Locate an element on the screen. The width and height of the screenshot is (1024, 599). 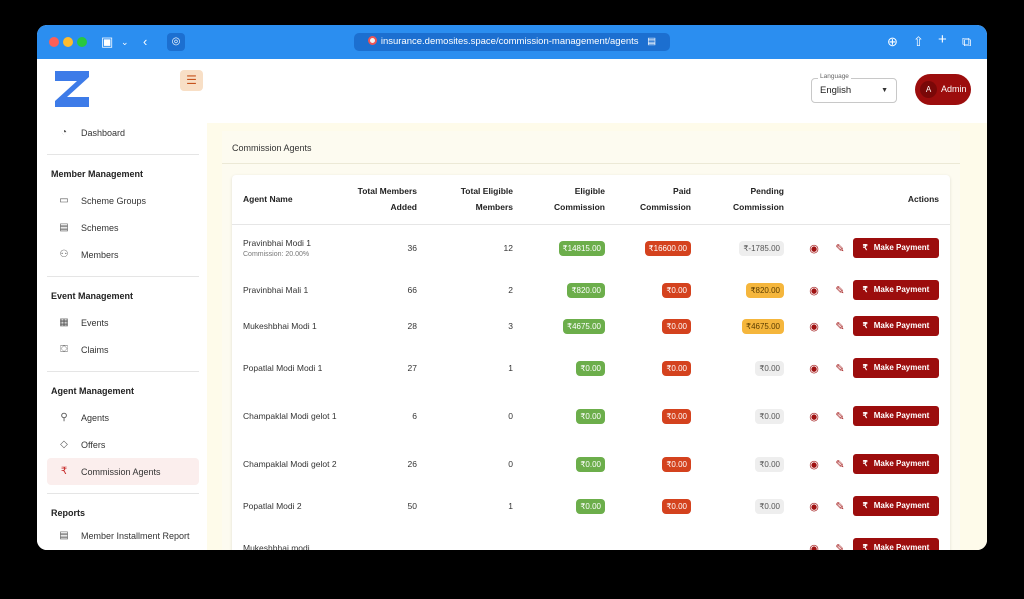
sidebar-item-member-installment-report: ▤ Member Installment Report is located at coordinates (123, 534).